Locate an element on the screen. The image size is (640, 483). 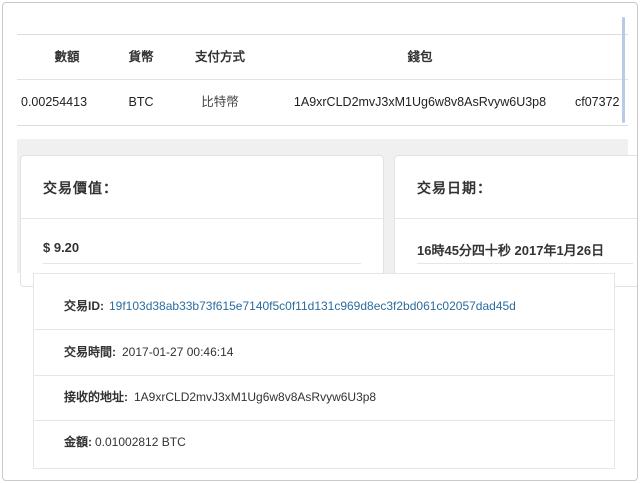
header-currency: 貨幣 is located at coordinates (141, 57).